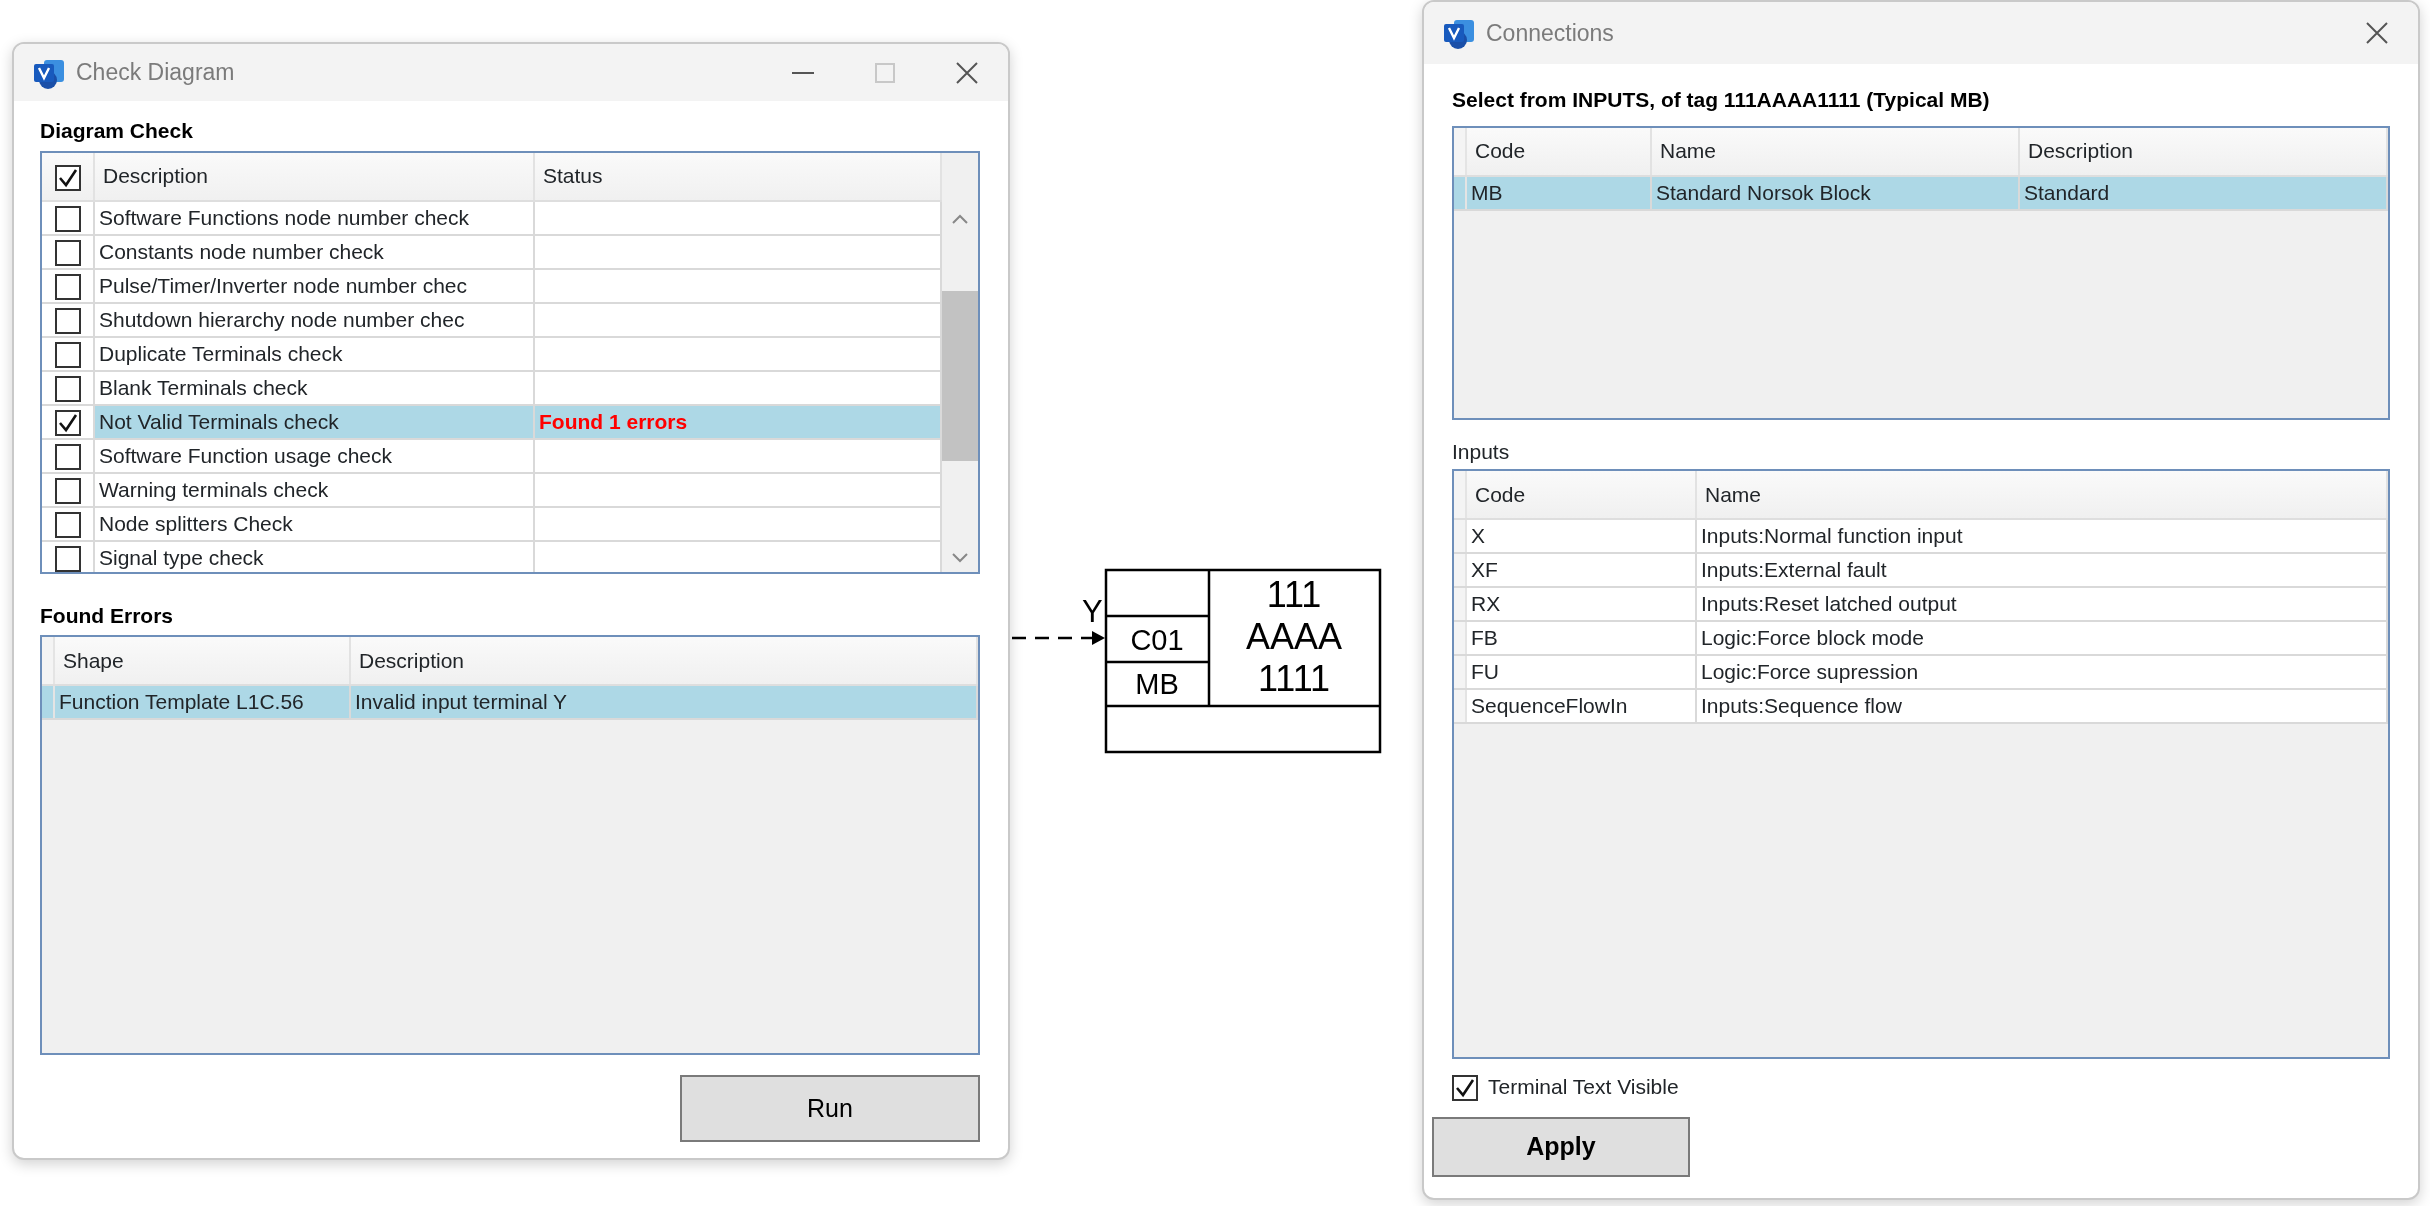 This screenshot has height=1206, width=2430. I want to click on table-cell: Duplicate Terminals check, so click(314, 353).